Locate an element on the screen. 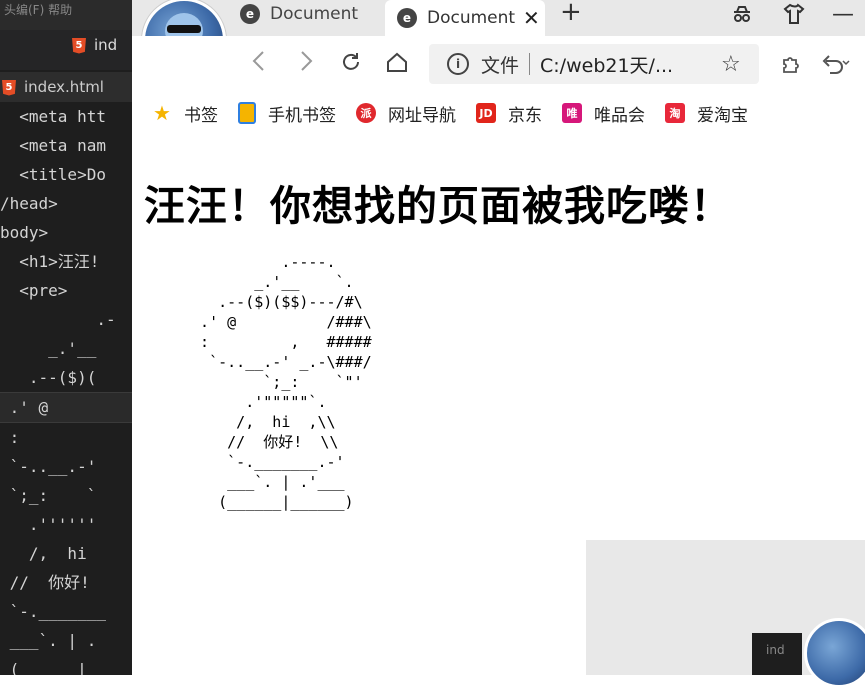  bookmark-item: ★ 书签 is located at coordinates (185, 113).